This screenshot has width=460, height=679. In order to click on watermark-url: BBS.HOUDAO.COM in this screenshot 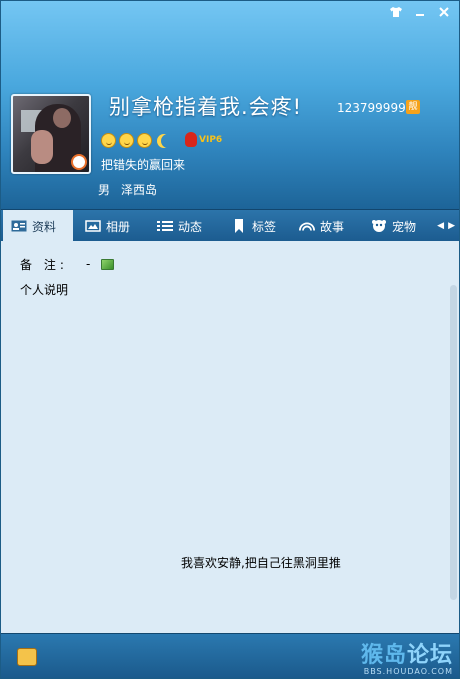, I will do `click(408, 671)`.